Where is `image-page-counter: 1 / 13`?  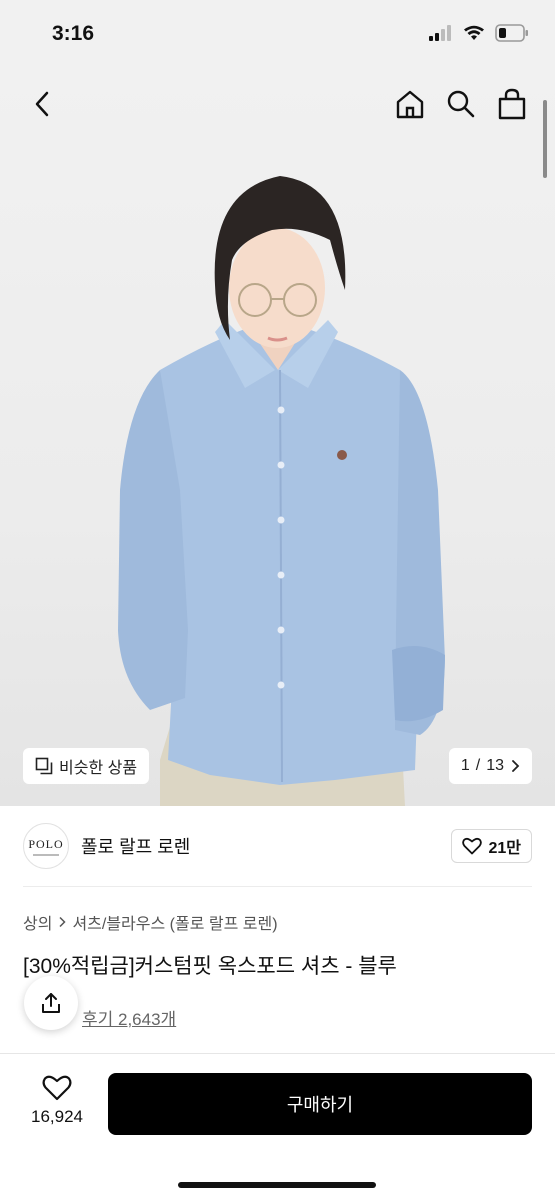
image-page-counter: 1 / 13 is located at coordinates (490, 766).